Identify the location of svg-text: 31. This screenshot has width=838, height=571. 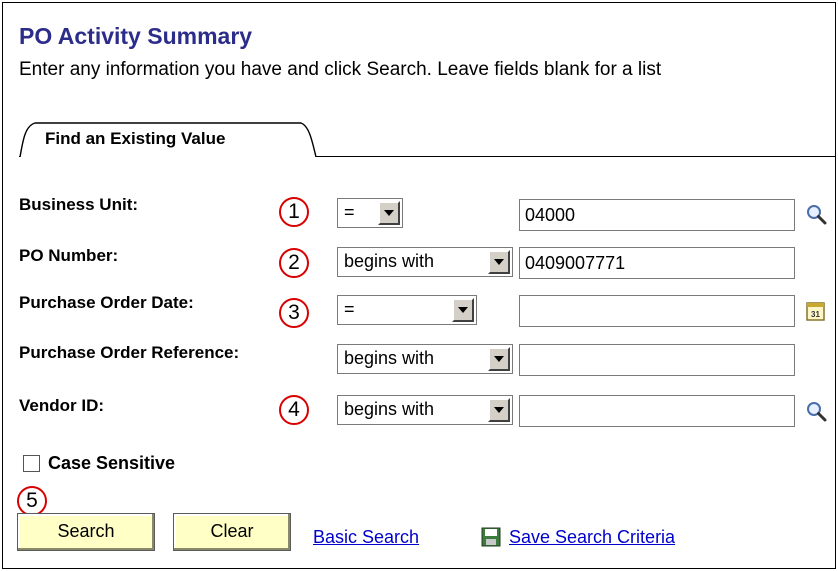
(815, 314).